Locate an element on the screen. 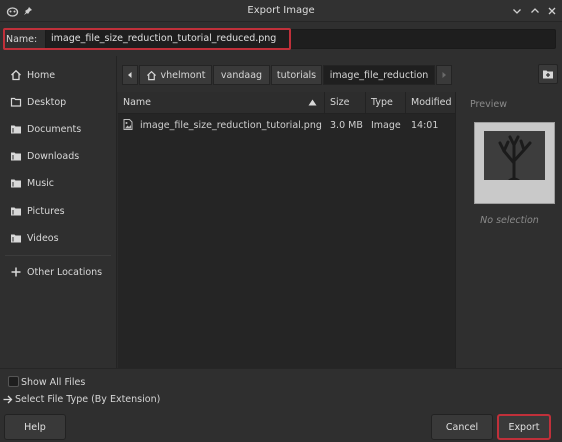  cancel-button: Cancel is located at coordinates (462, 427).